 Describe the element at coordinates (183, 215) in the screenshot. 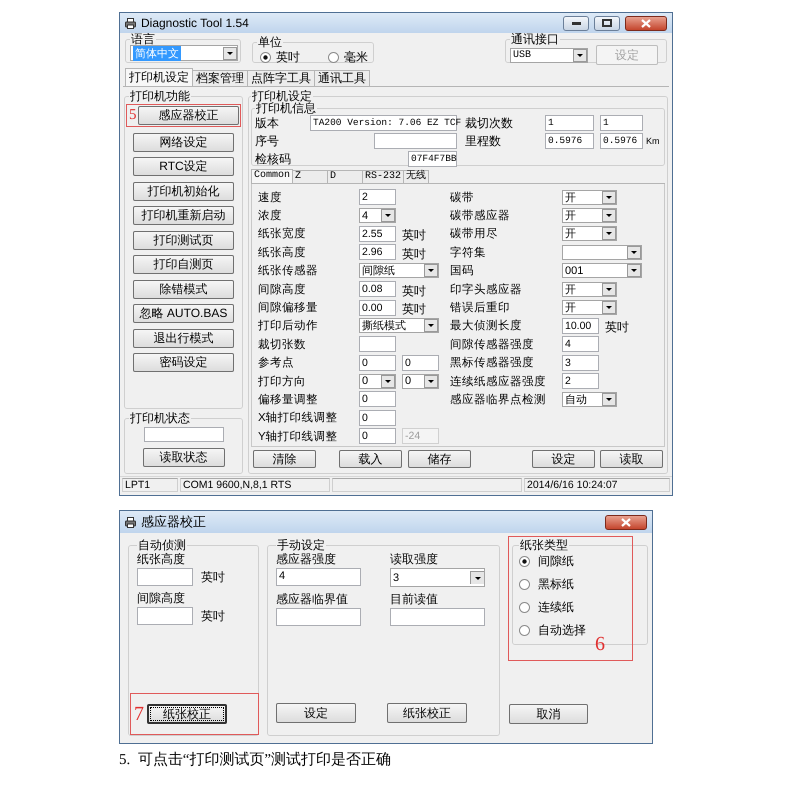

I see `function-button: 打印机重新启动` at that location.